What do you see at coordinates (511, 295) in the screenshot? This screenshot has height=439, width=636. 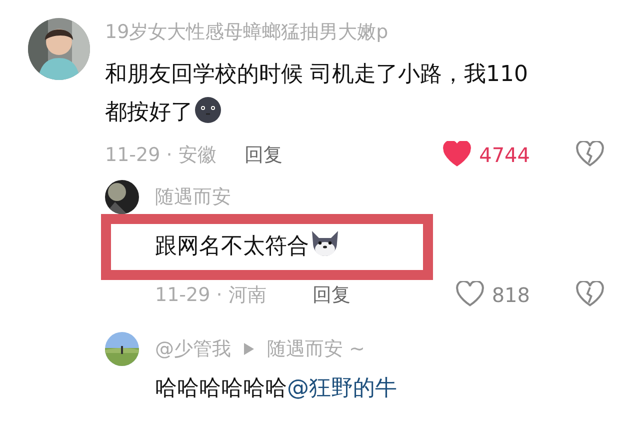 I see `like-count: 818` at bounding box center [511, 295].